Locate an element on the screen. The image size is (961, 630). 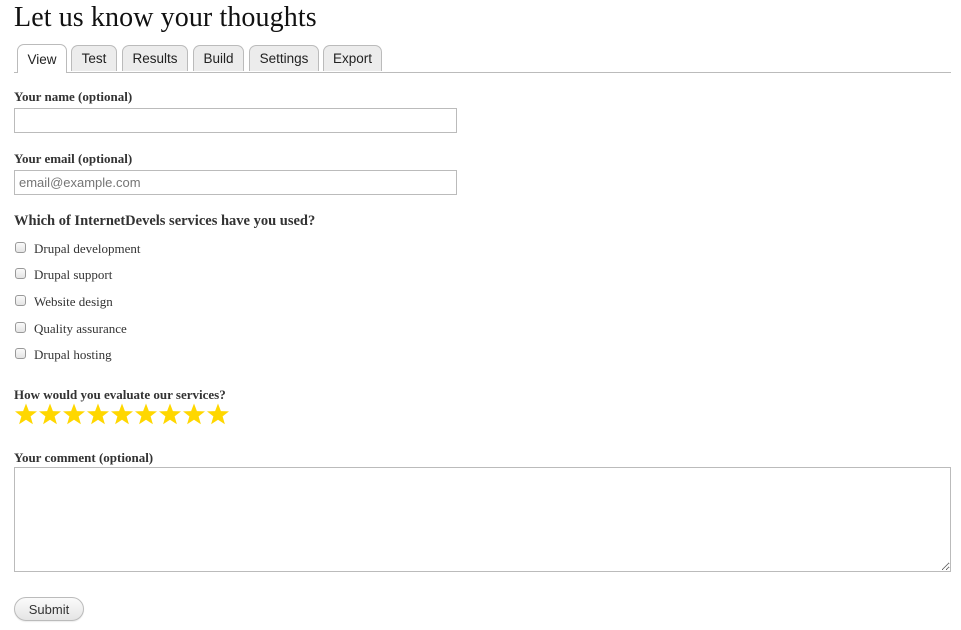
tab-view: View is located at coordinates (42, 58).